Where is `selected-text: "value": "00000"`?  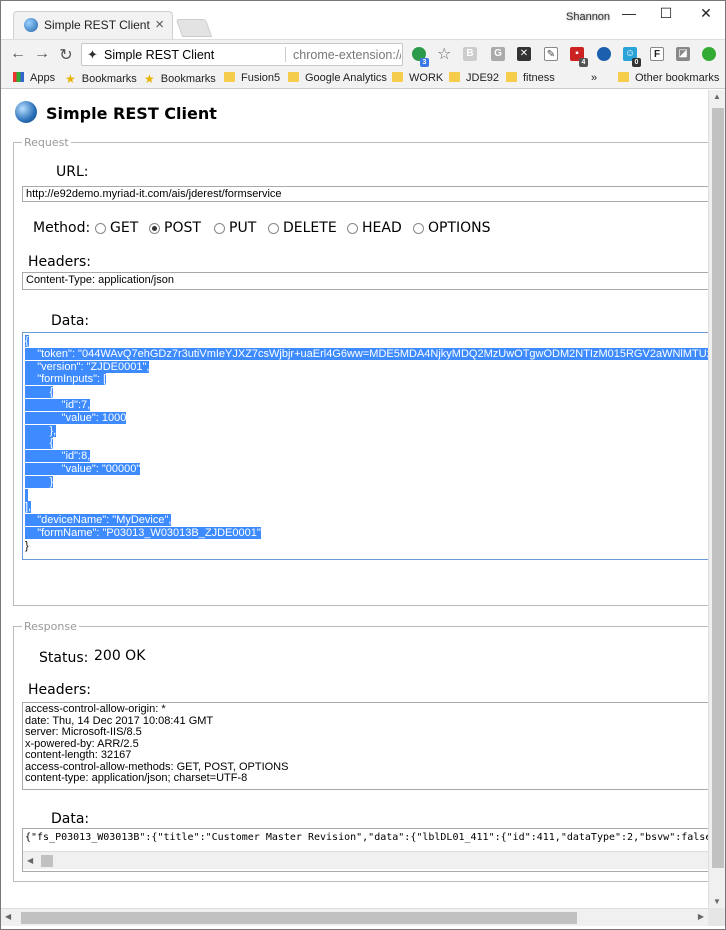
selected-text: "value": "00000" is located at coordinates (83, 468).